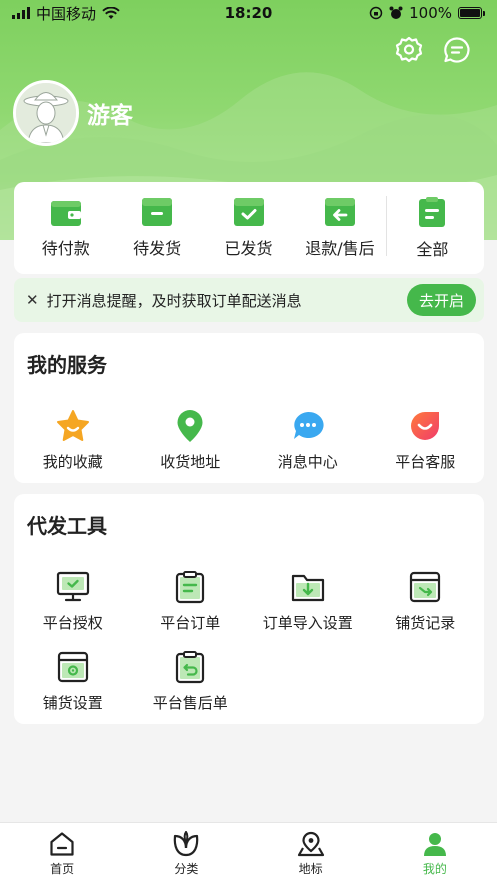 Image resolution: width=497 pixels, height=883 pixels. I want to click on tool-label: 铺货设置, so click(72, 703).